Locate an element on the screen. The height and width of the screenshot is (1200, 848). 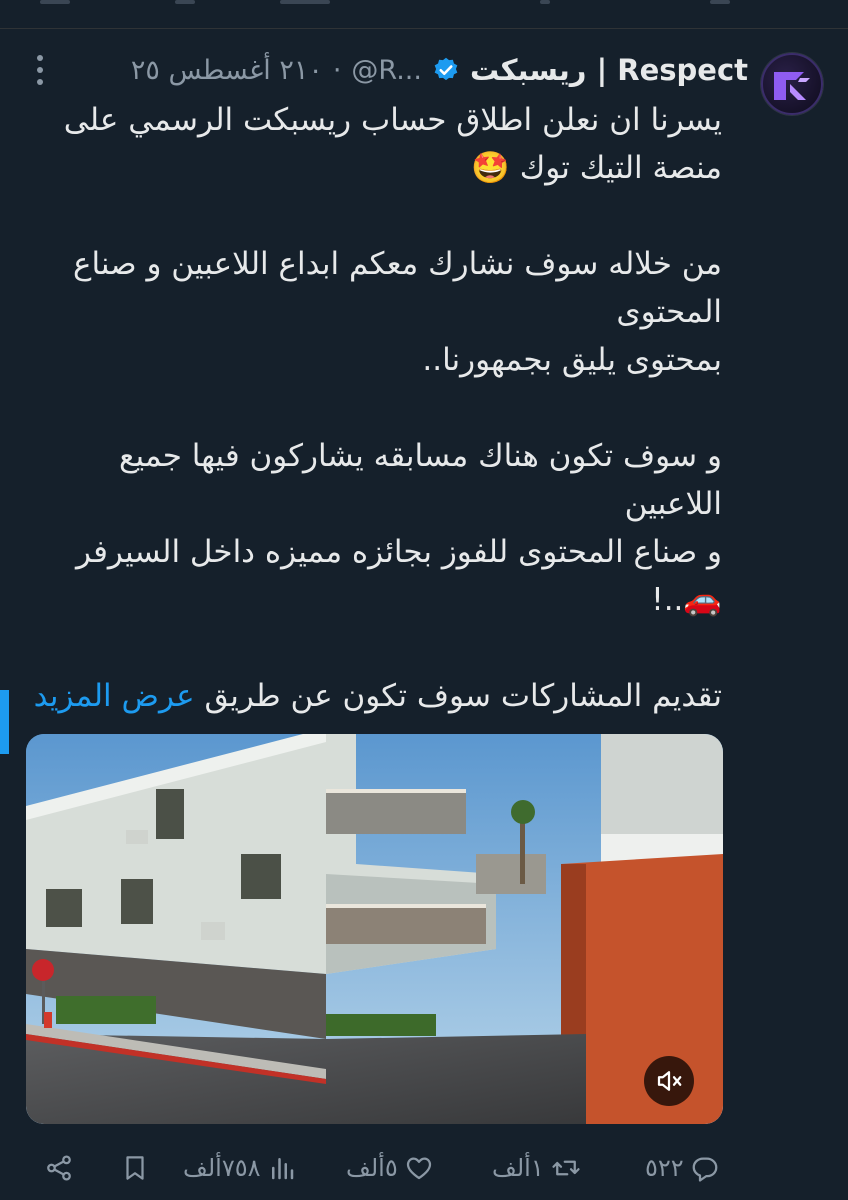
share-button is located at coordinates (59, 1168).